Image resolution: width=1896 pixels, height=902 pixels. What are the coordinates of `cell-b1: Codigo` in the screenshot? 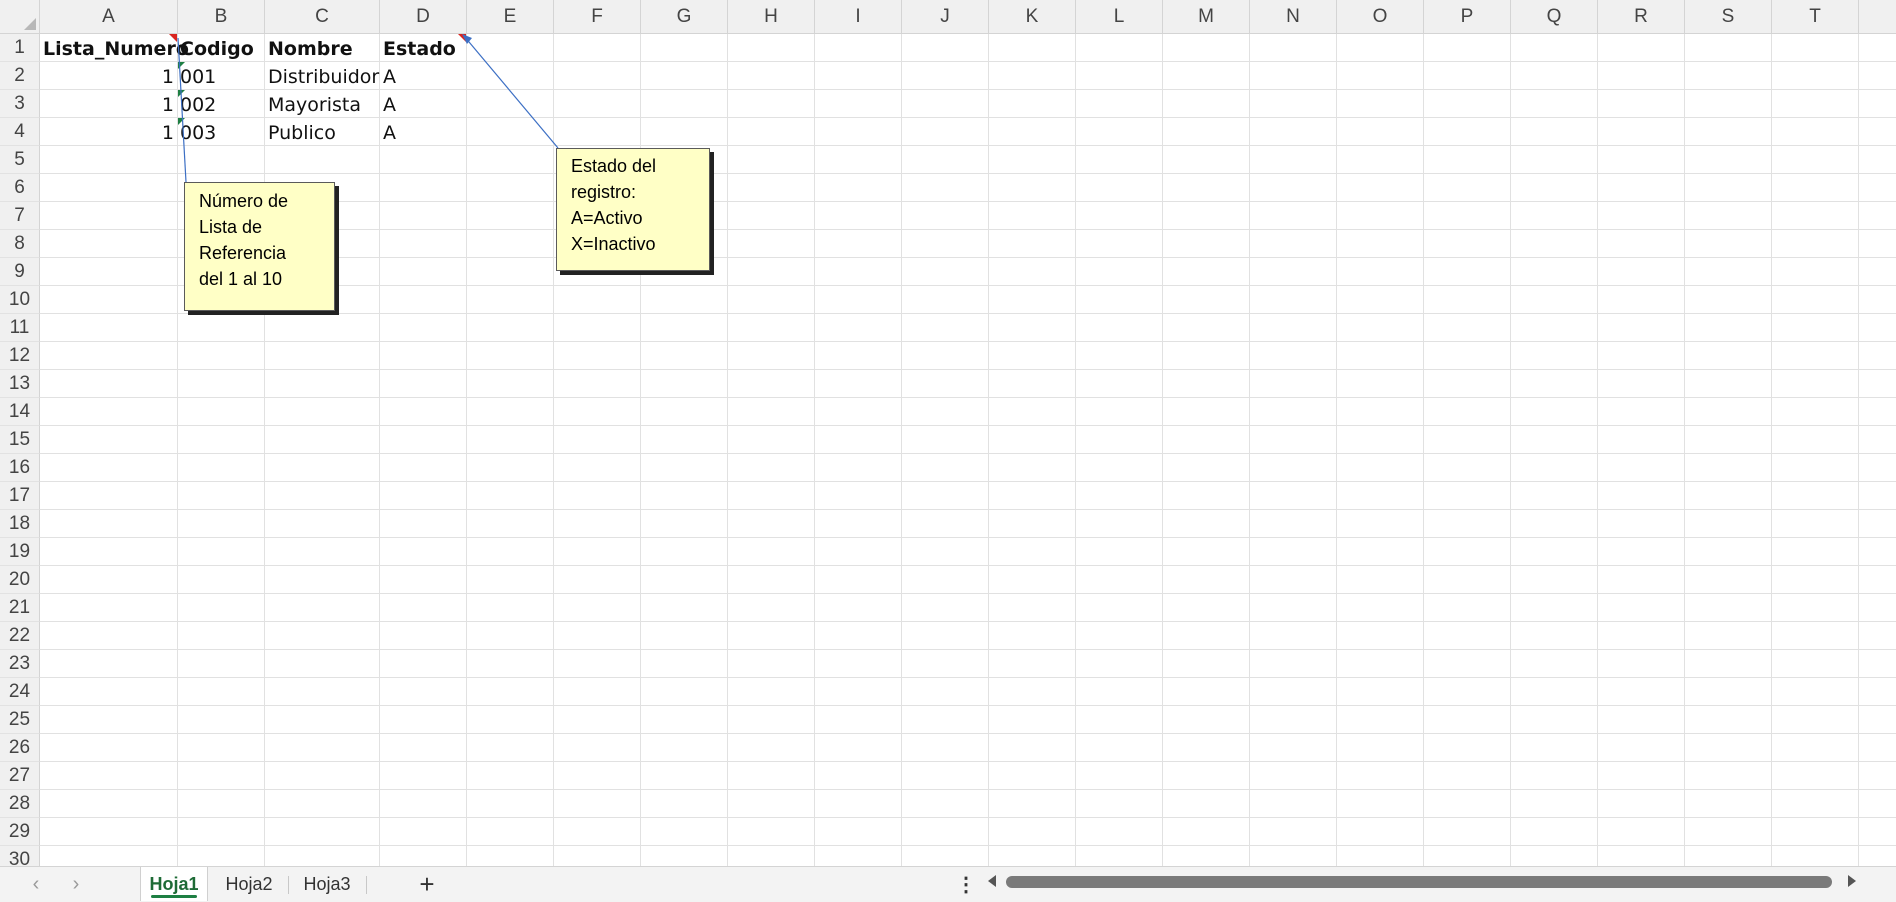 It's located at (217, 49).